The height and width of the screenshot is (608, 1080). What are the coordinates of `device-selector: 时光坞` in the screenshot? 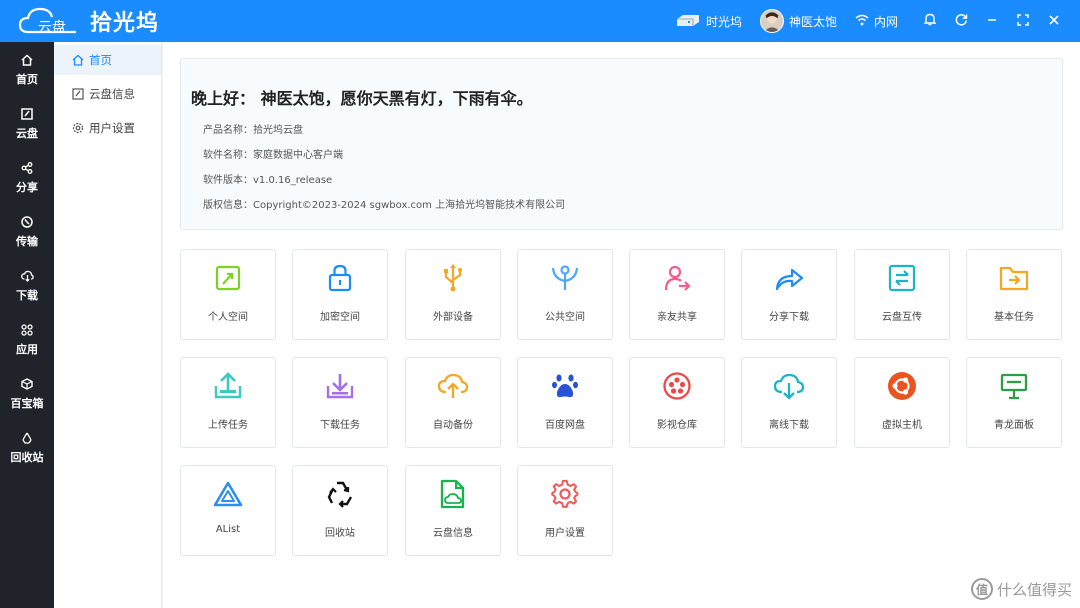 It's located at (708, 21).